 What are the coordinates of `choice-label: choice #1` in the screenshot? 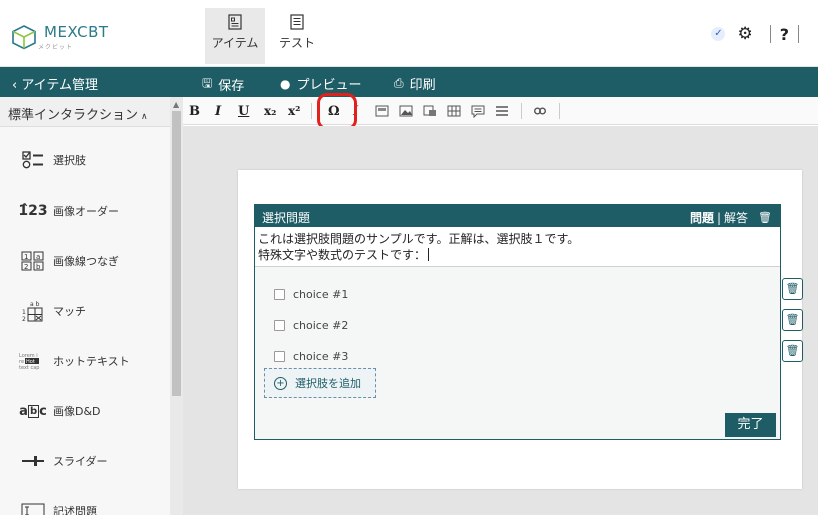 It's located at (320, 294).